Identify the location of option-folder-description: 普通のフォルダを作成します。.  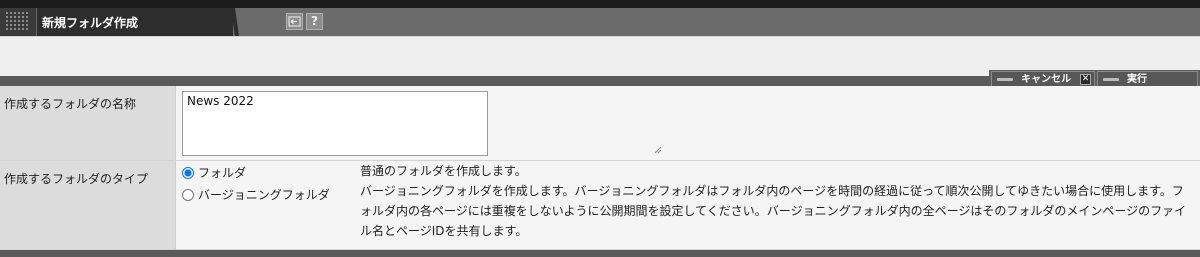
(443, 171).